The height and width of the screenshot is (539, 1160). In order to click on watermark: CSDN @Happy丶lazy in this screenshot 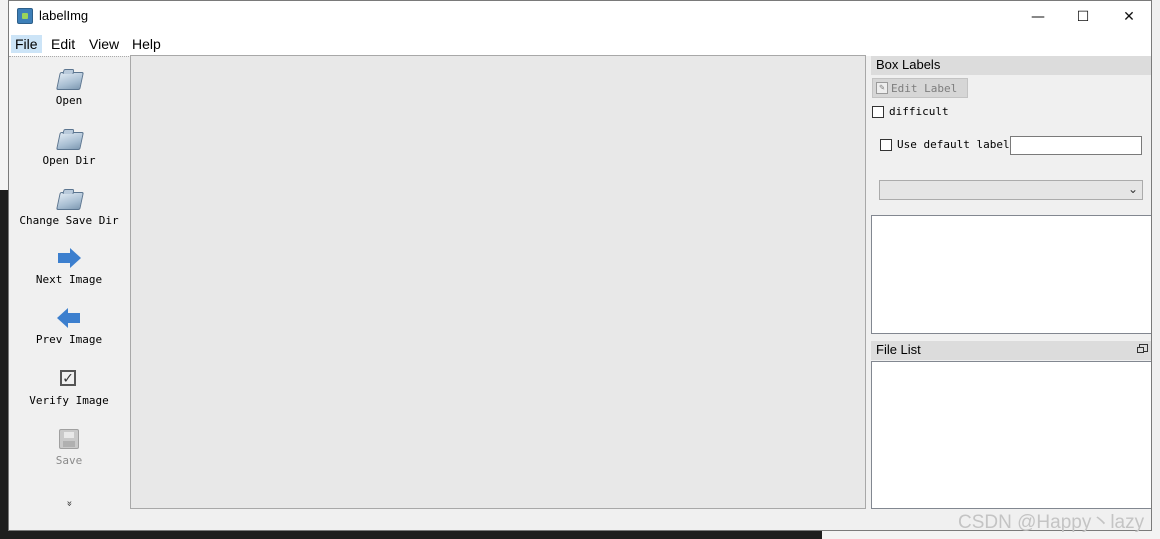, I will do `click(1051, 522)`.